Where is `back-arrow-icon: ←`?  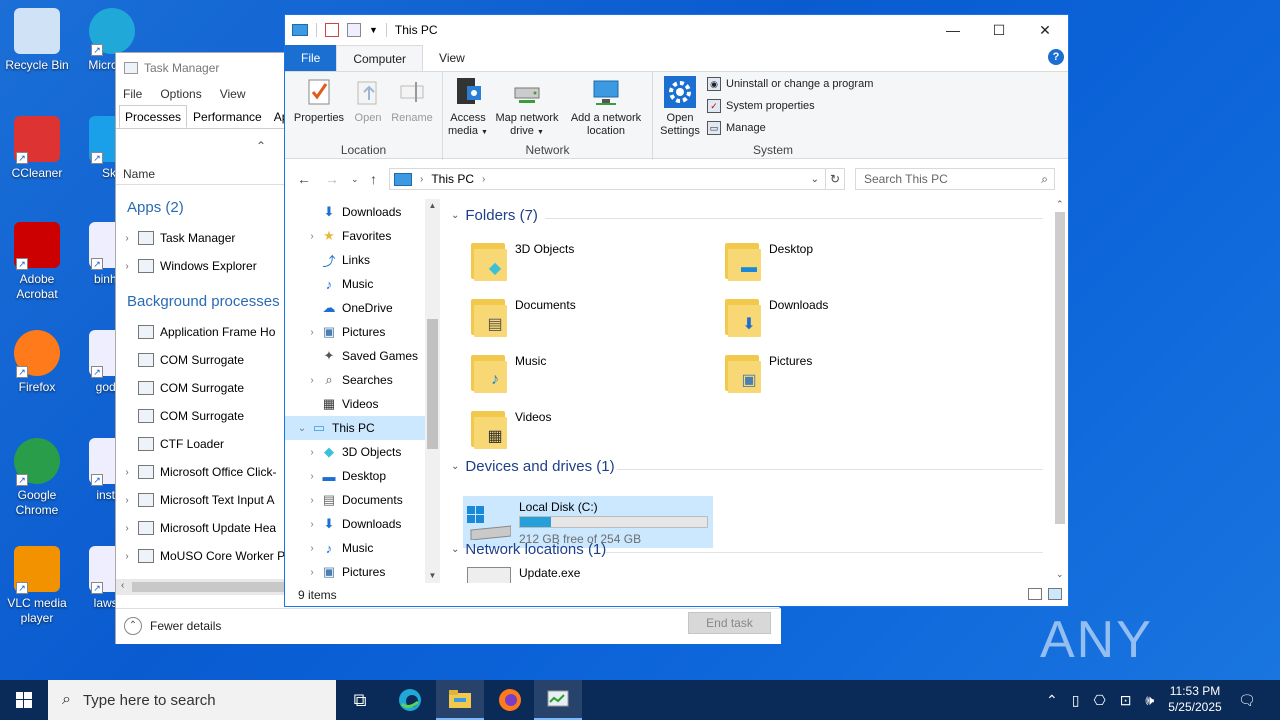
back-arrow-icon: ← is located at coordinates (304, 179).